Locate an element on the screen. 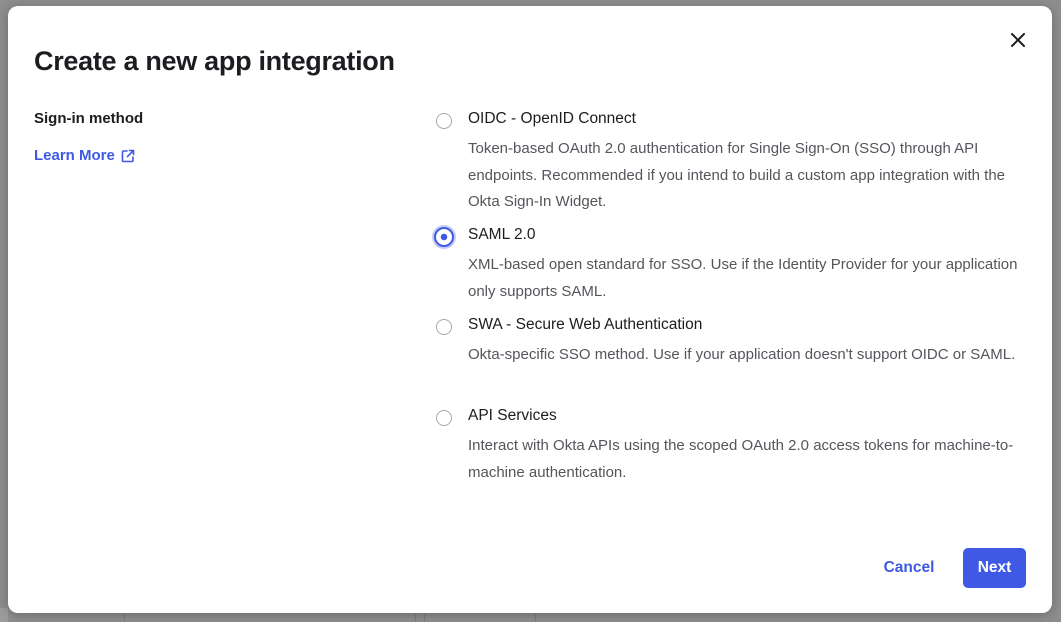 This screenshot has height=622, width=1061. radio-saml is located at coordinates (444, 237).